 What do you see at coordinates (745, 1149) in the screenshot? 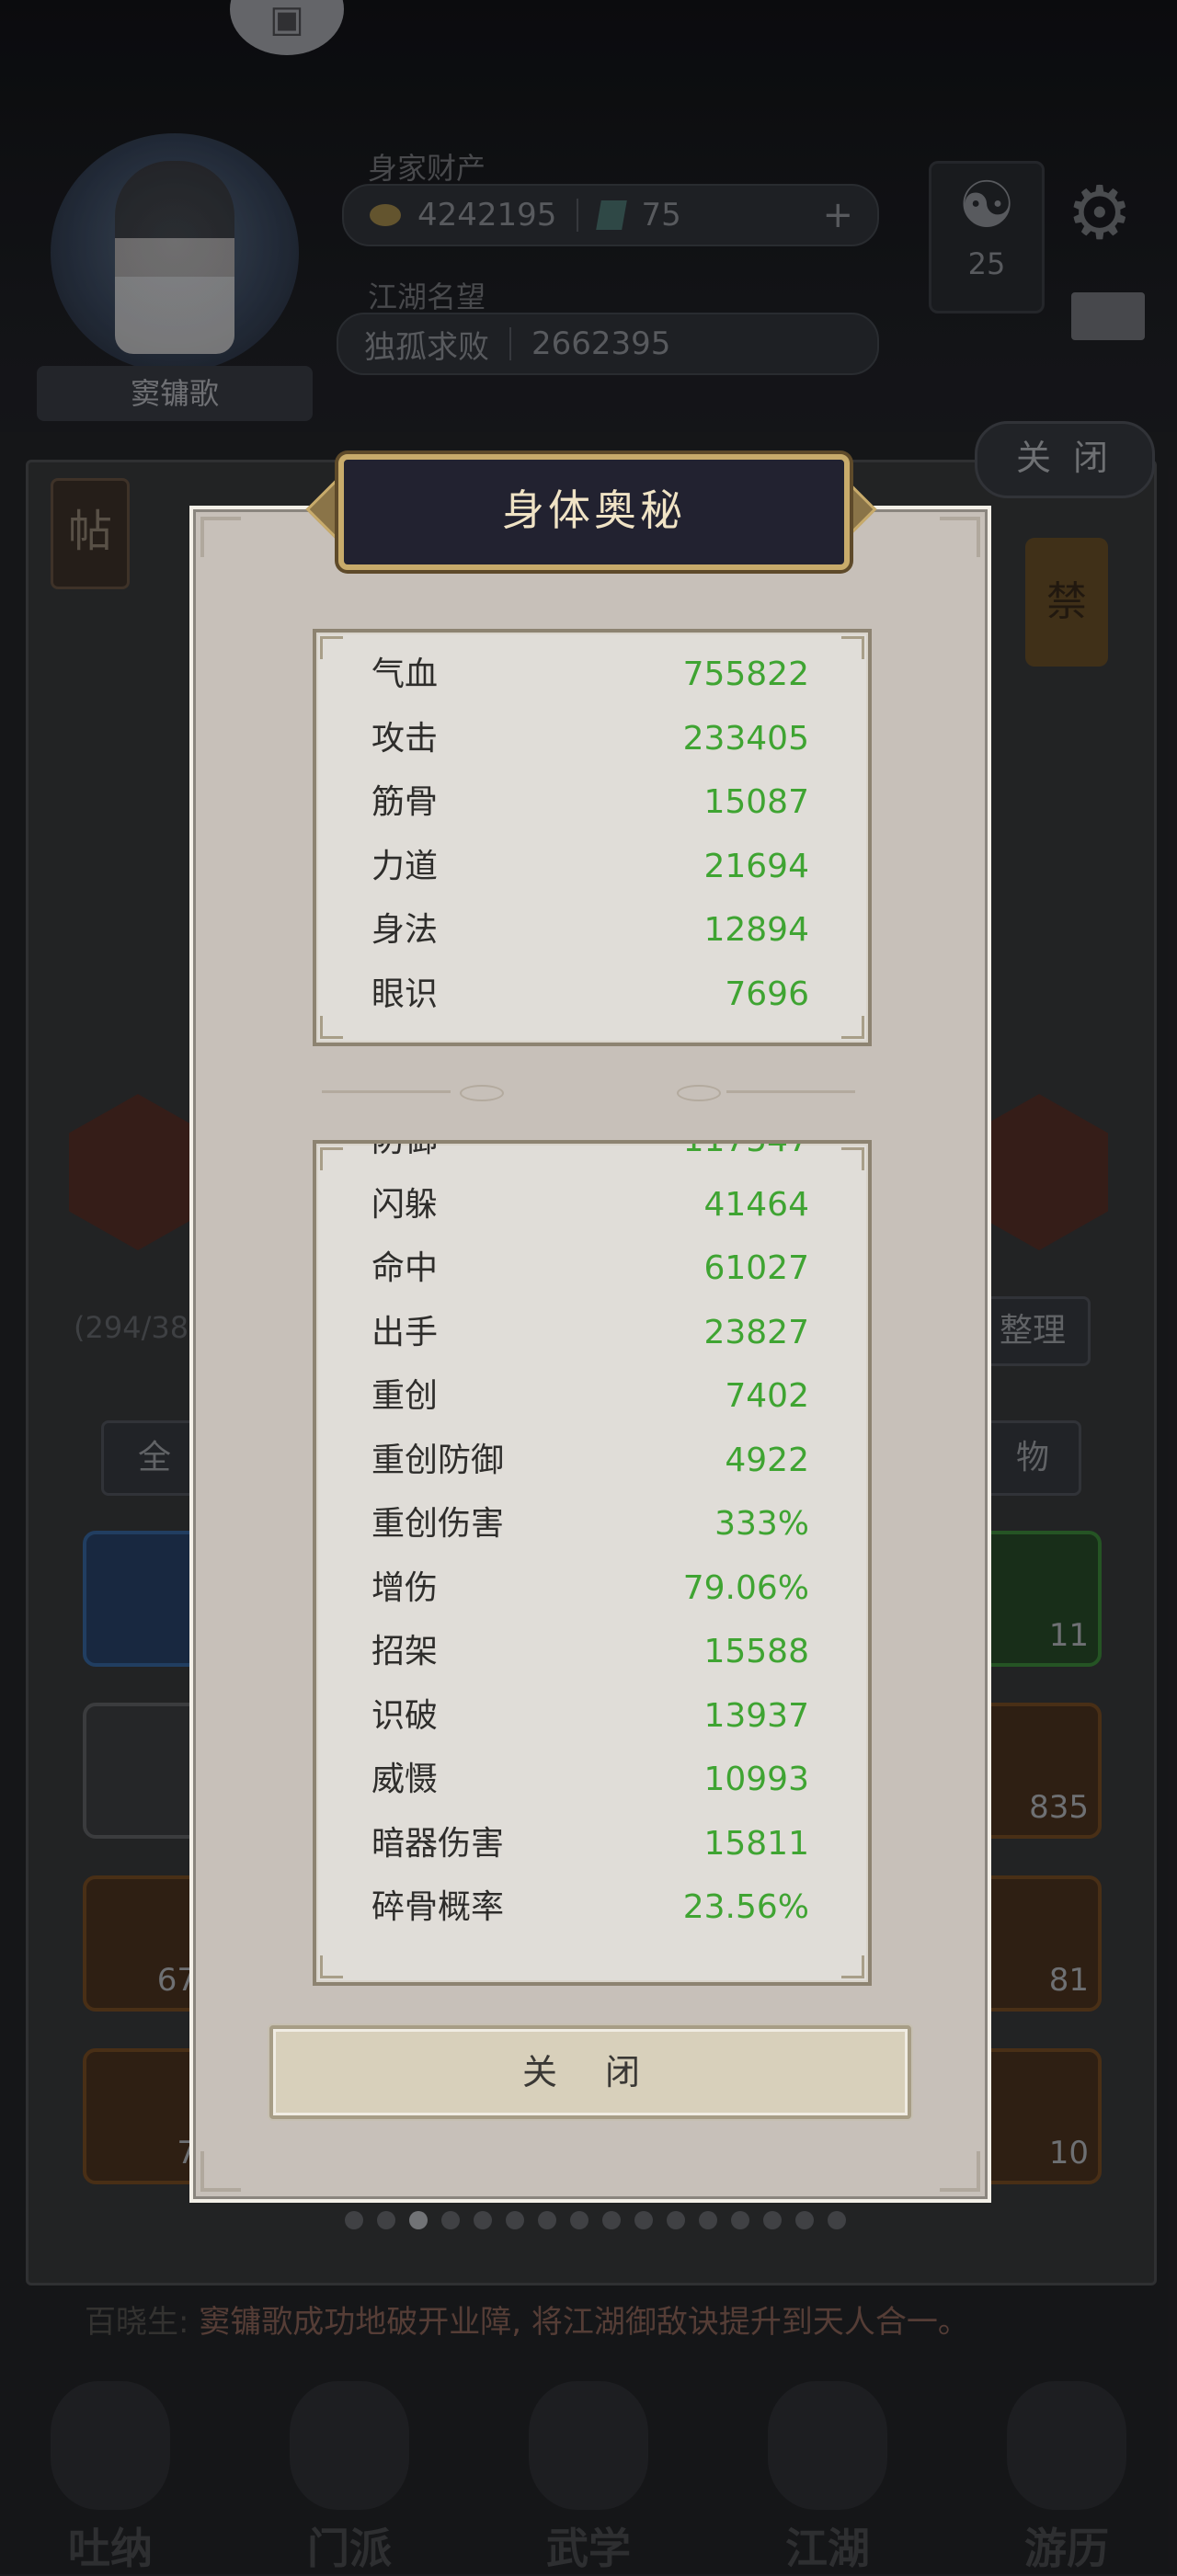
I see `stat-value: 117547` at bounding box center [745, 1149].